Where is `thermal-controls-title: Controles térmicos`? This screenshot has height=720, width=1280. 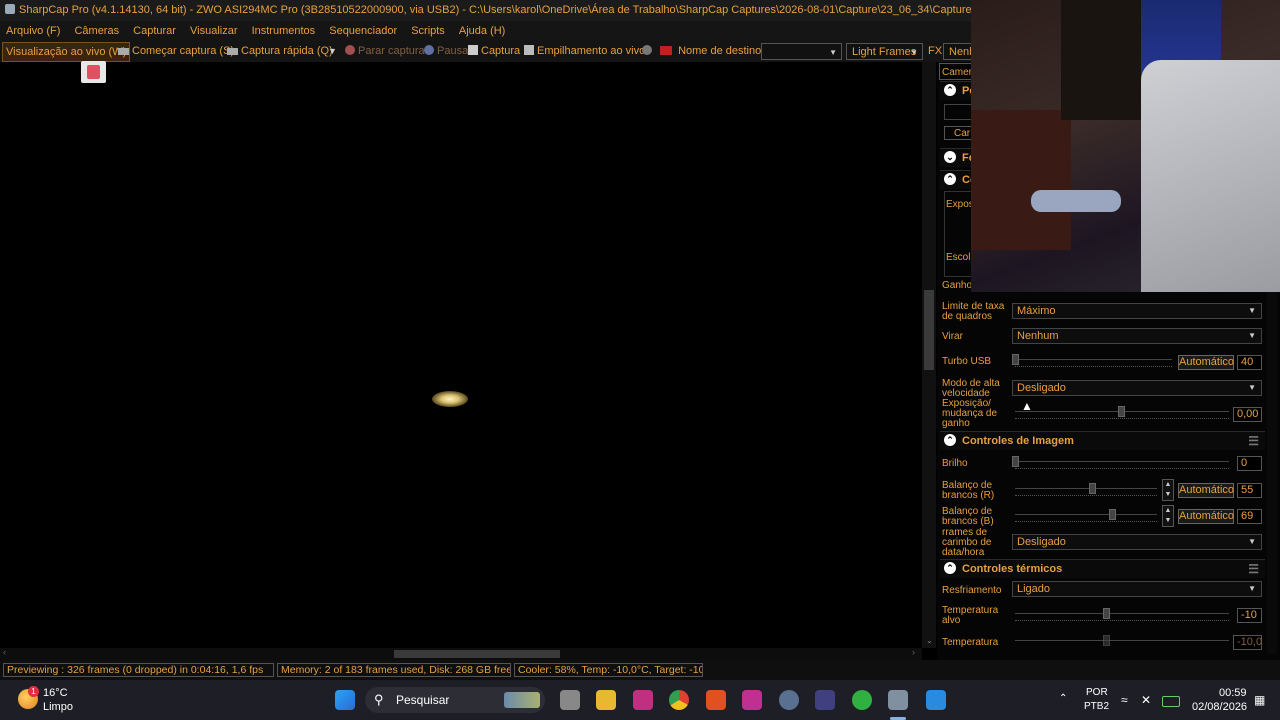 thermal-controls-title: Controles térmicos is located at coordinates (1012, 569).